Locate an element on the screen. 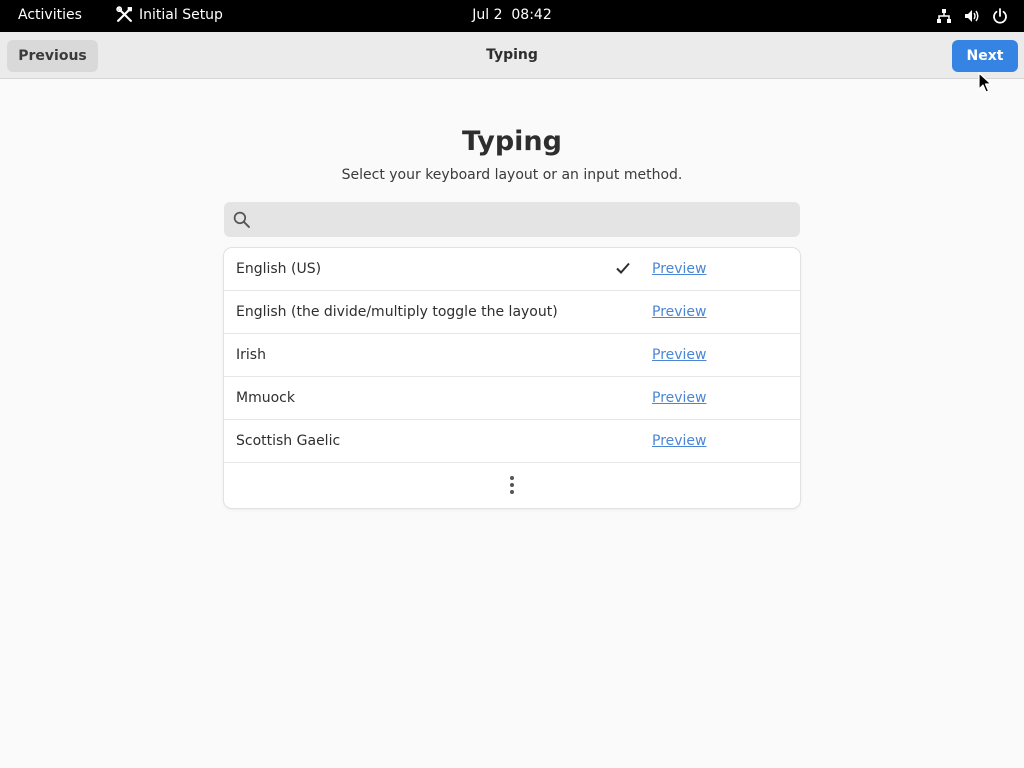  checkmark-icon is located at coordinates (623, 268).